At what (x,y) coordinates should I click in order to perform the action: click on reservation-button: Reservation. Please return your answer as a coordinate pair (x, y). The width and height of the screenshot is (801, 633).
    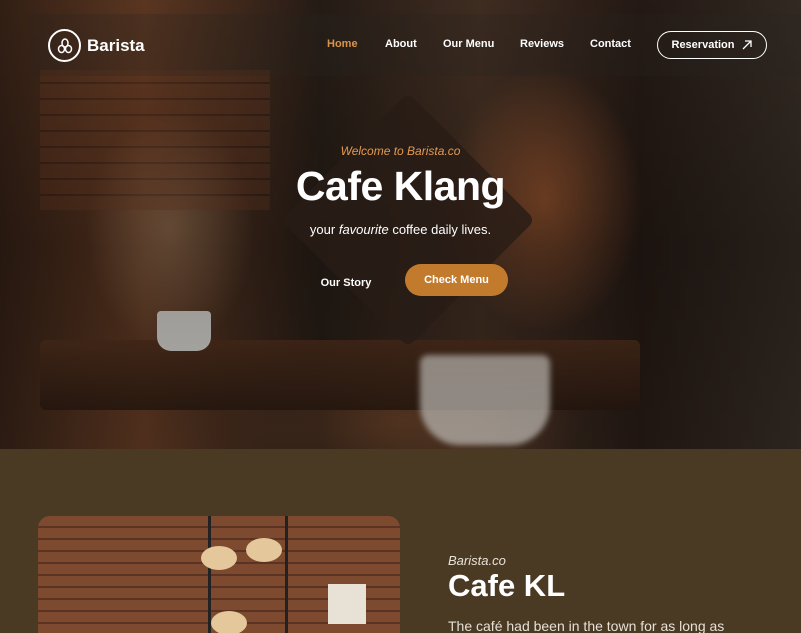
    Looking at the image, I should click on (712, 45).